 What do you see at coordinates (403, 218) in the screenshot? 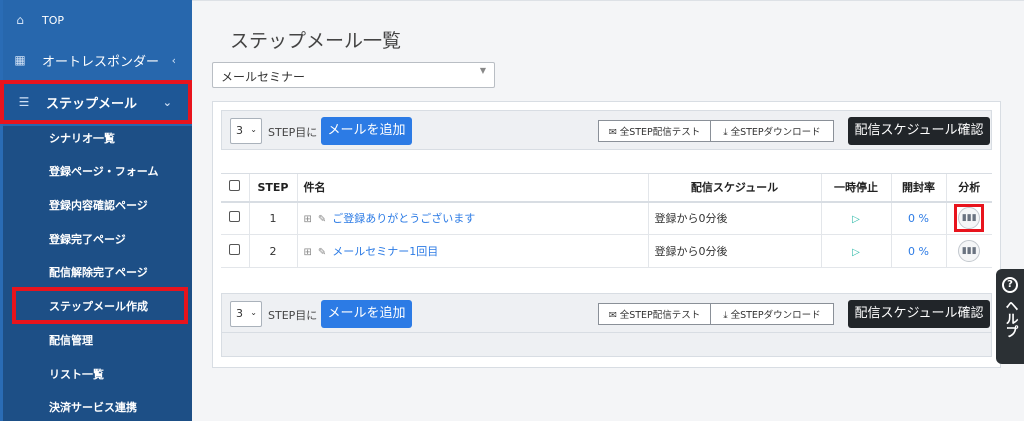
I see `row-subject-link: ご登録ありがとうございます` at bounding box center [403, 218].